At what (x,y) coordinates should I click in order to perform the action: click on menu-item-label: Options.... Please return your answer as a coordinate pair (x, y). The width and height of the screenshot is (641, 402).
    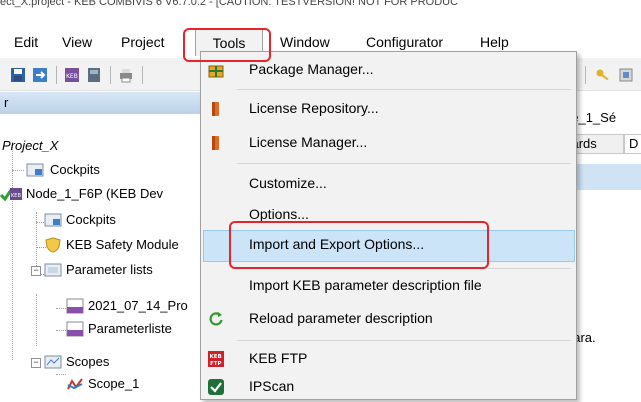
    Looking at the image, I should click on (279, 214).